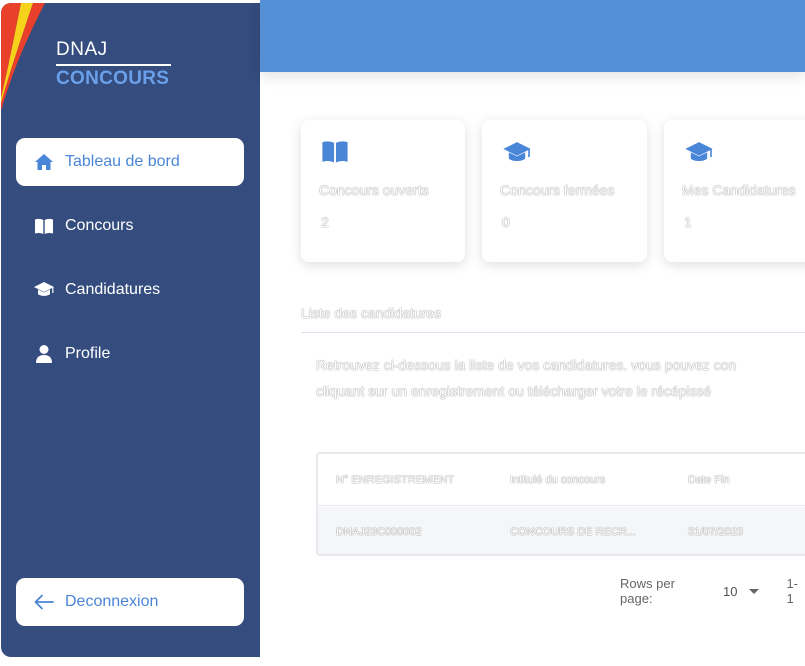  I want to click on stat-value: 0, so click(506, 222).